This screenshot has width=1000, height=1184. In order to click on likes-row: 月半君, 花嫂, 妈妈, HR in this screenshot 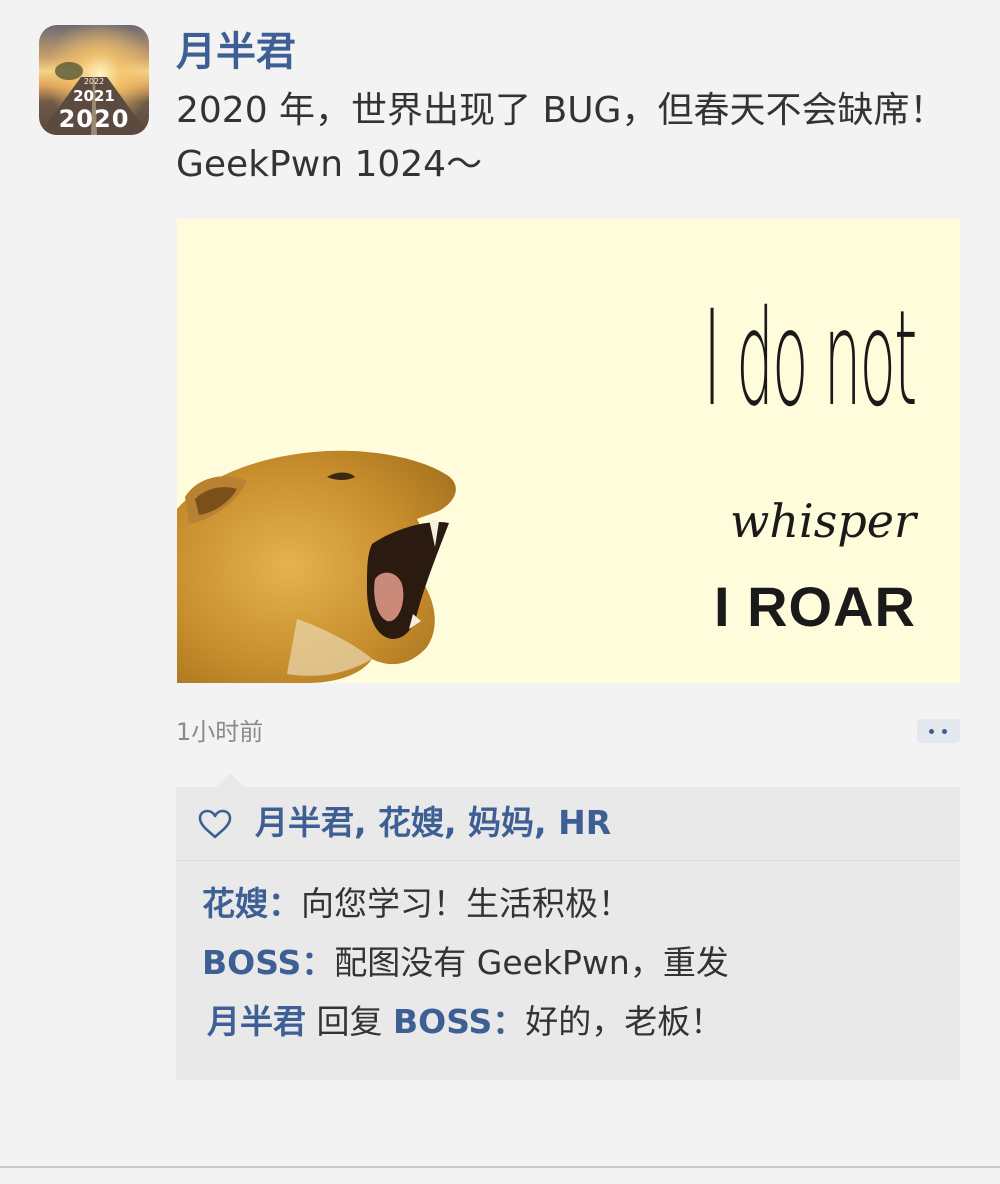, I will do `click(568, 824)`.